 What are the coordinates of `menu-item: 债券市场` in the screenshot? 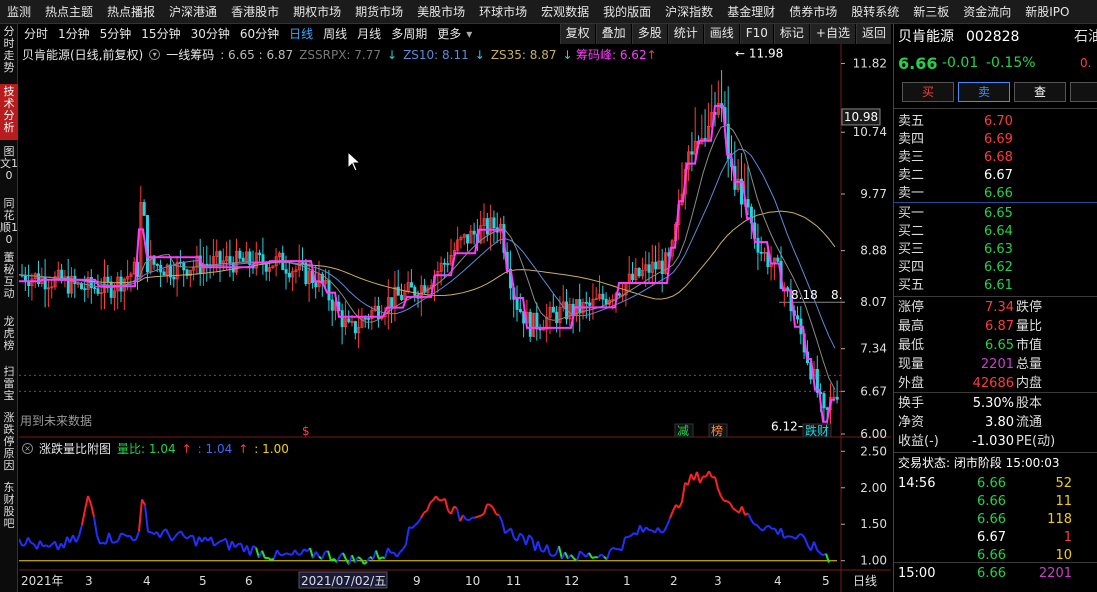 It's located at (813, 11).